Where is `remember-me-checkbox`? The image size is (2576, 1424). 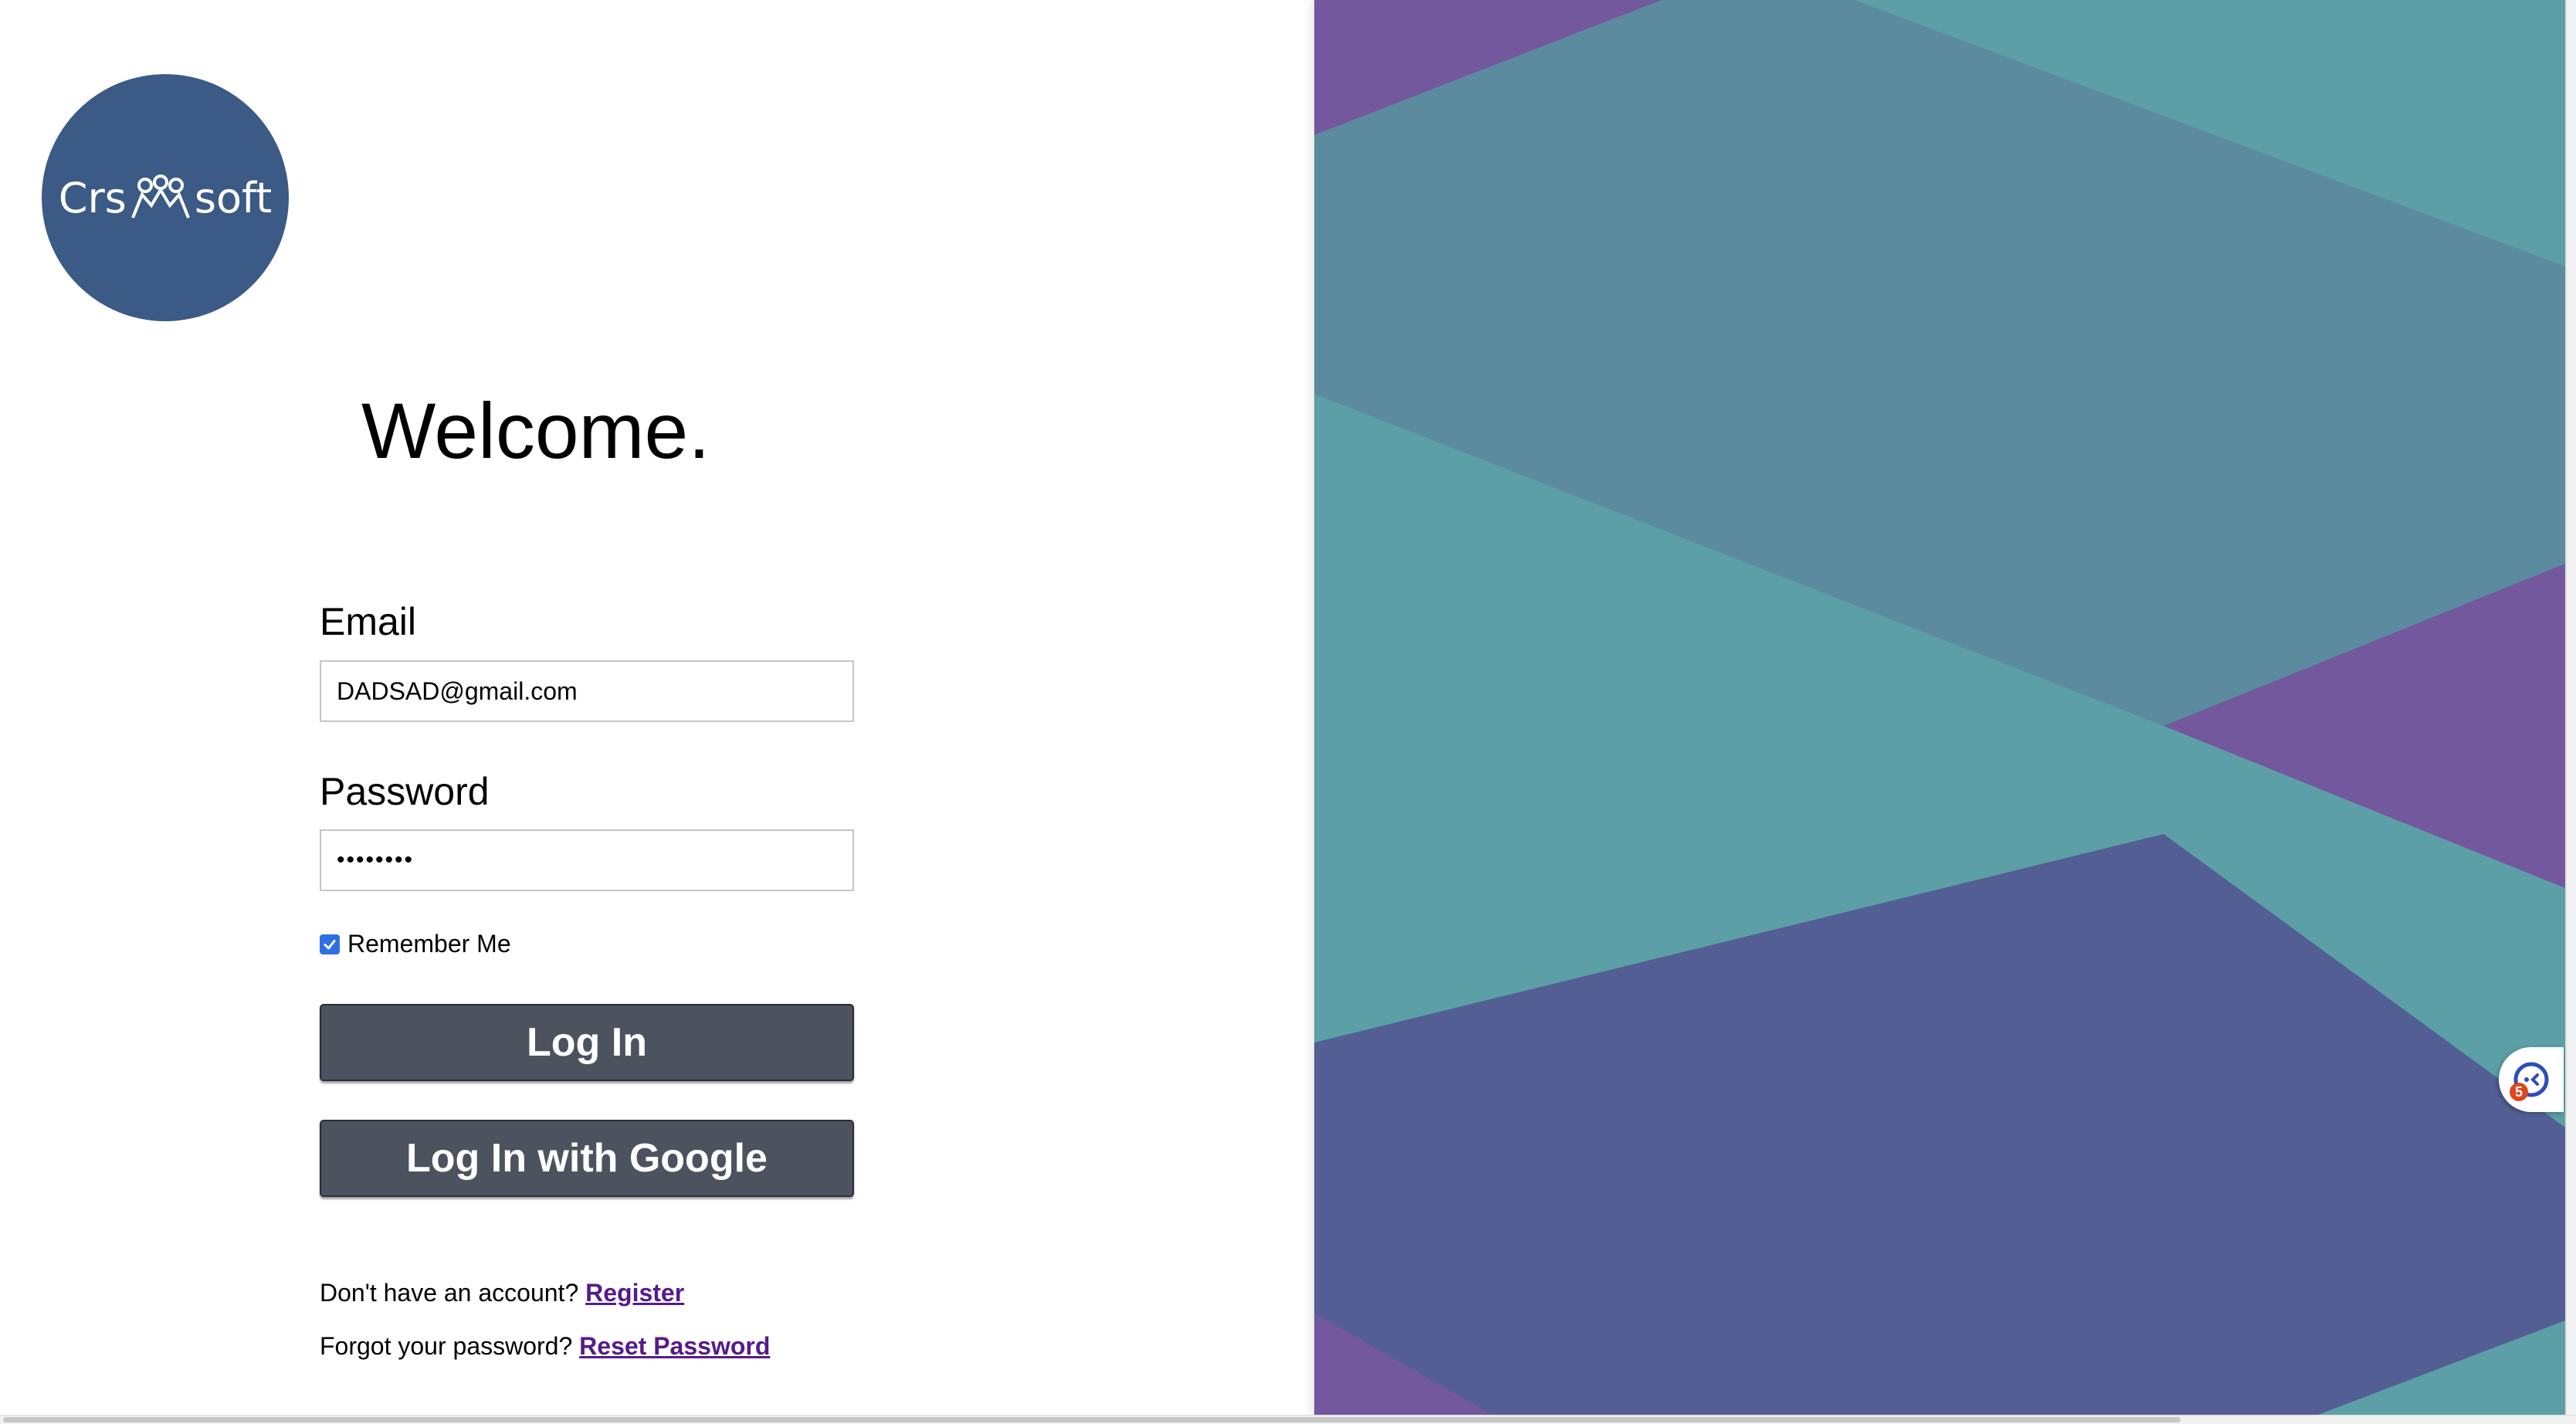 remember-me-checkbox is located at coordinates (330, 944).